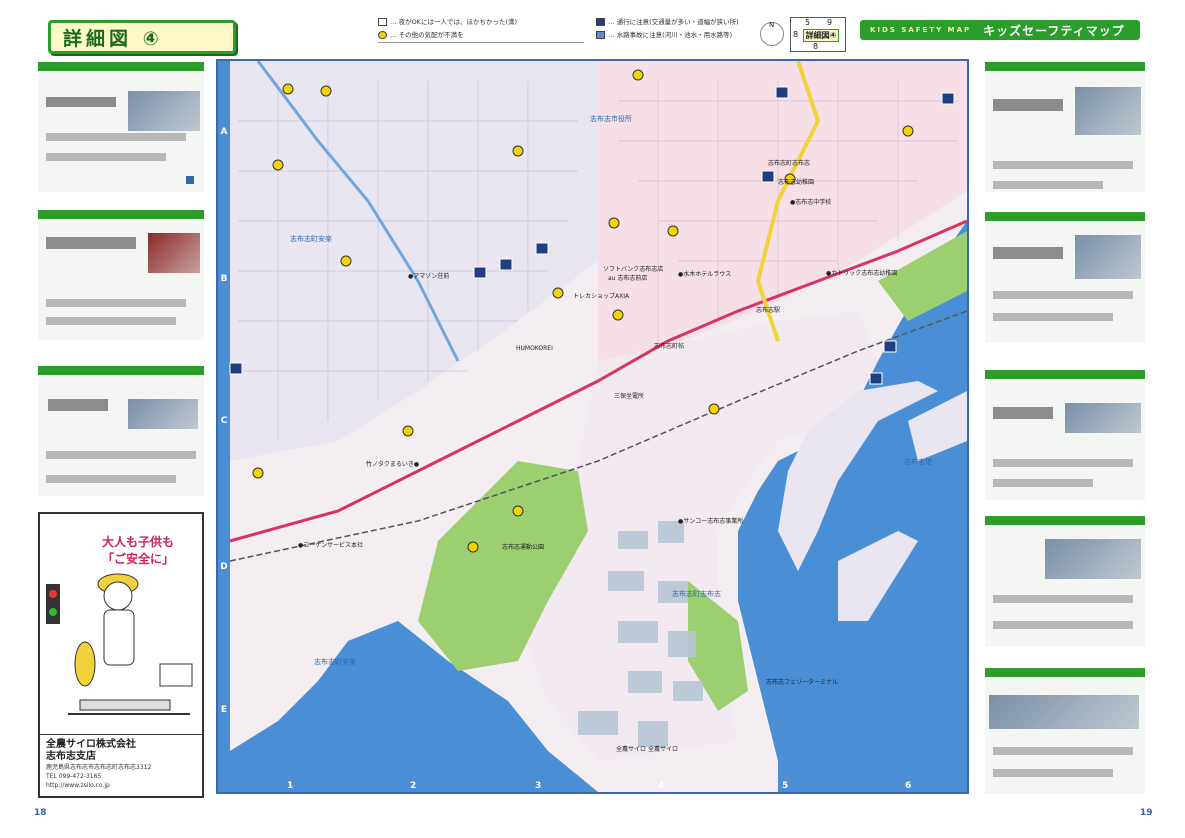  I want to click on place-label: ソフトバンク志布志店, so click(633, 269).